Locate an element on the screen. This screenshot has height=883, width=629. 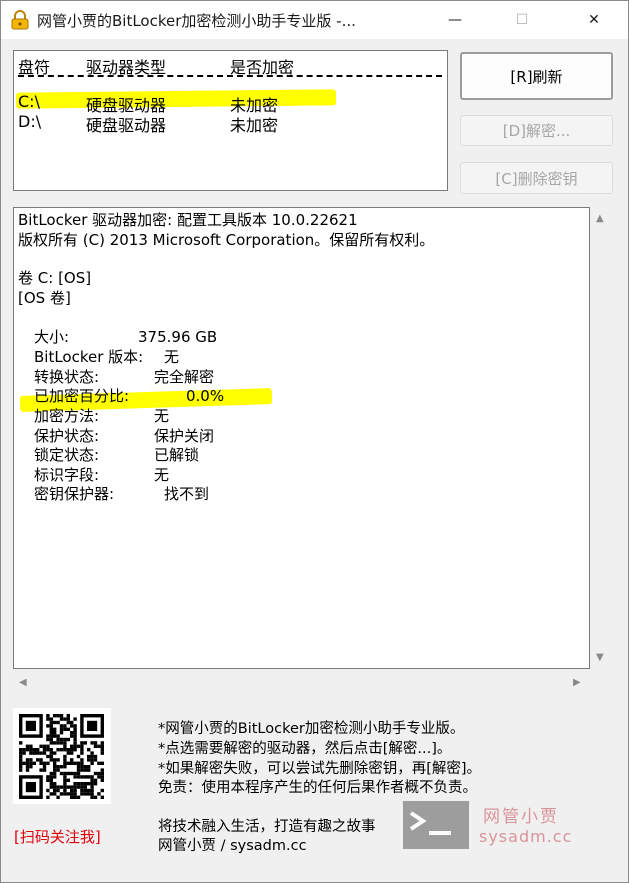
field-key: 加密方法: is located at coordinates (67, 416).